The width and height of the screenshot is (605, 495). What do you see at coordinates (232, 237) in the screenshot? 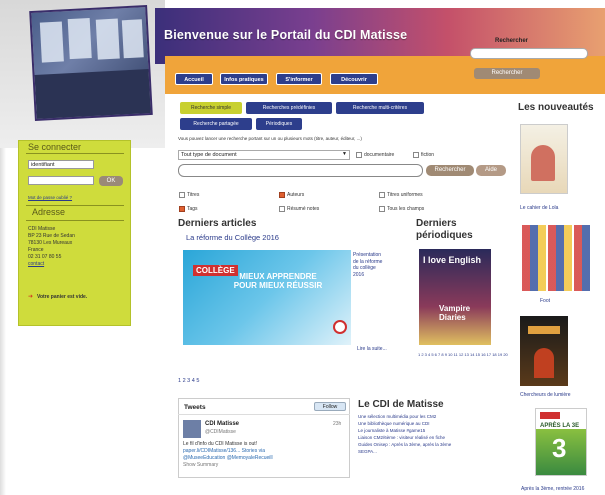
I see `article-link: La réforme du Collège 2016` at bounding box center [232, 237].